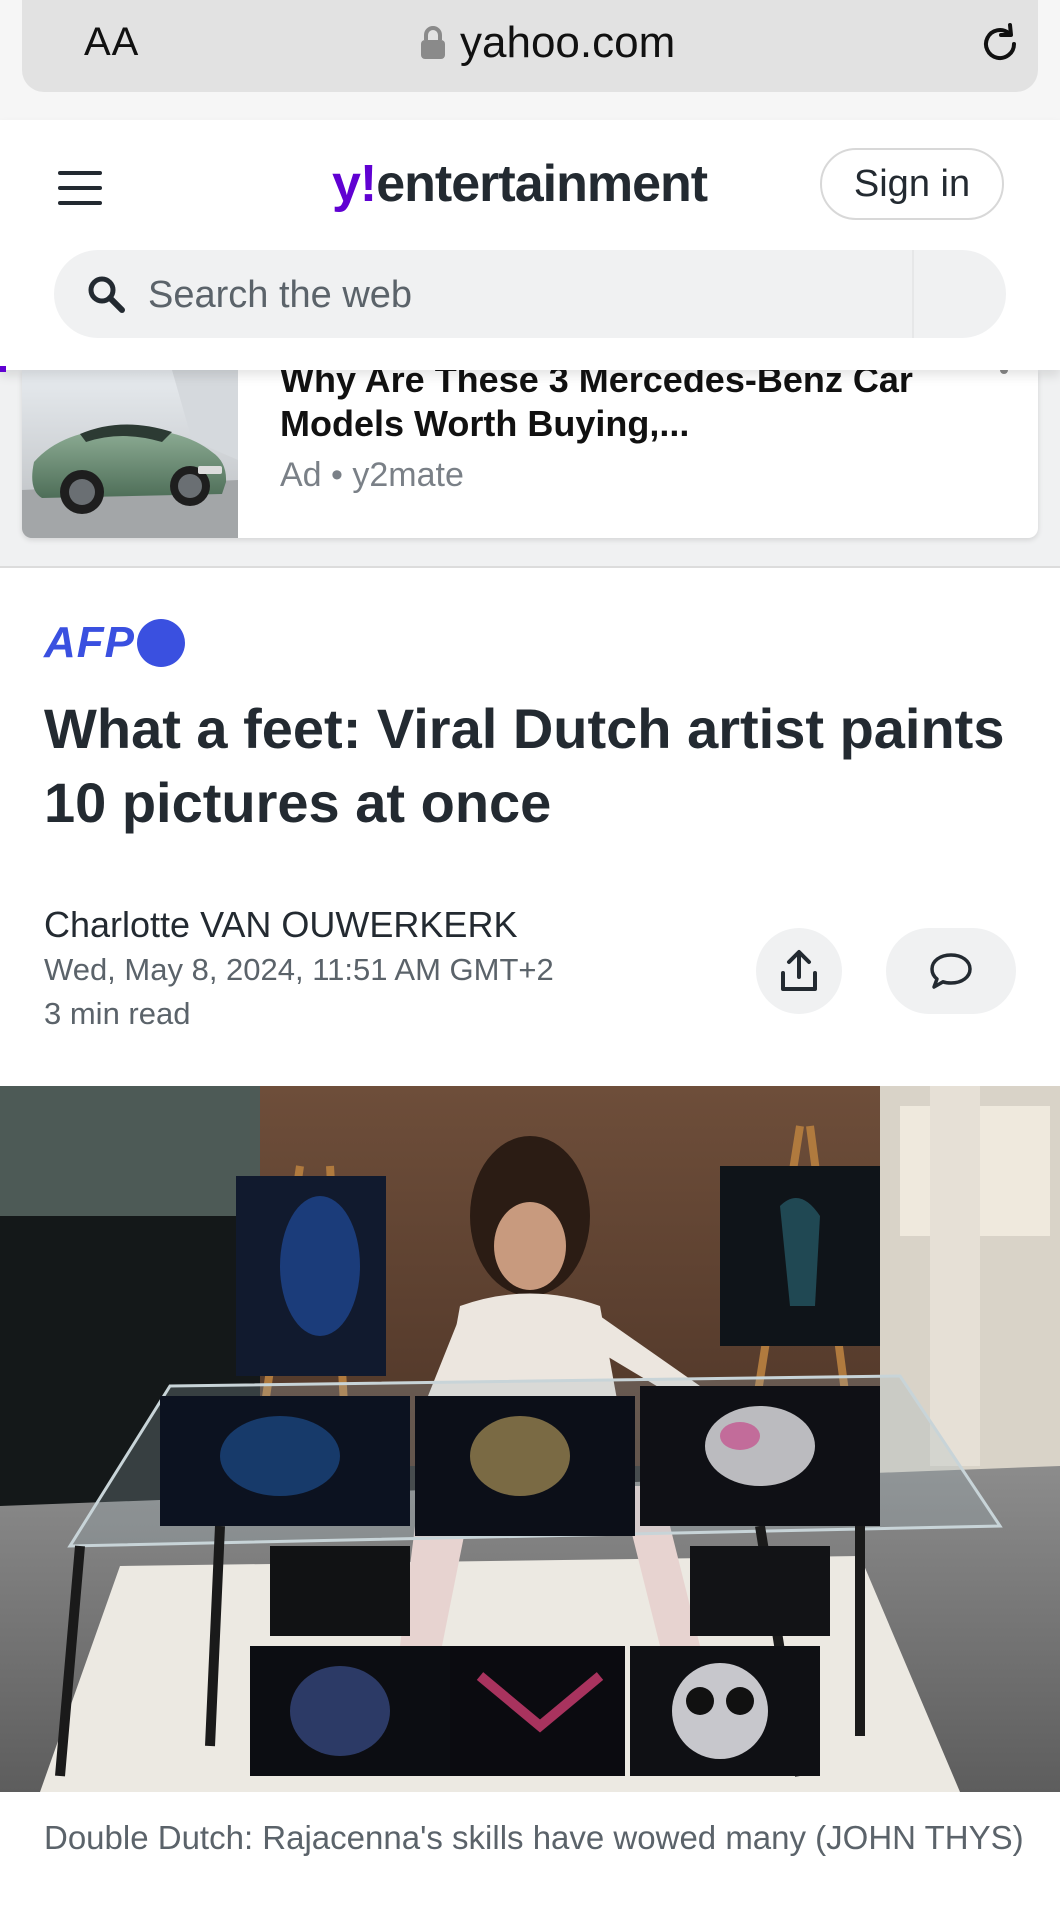  Describe the element at coordinates (106, 294) in the screenshot. I see `search-icon` at that location.